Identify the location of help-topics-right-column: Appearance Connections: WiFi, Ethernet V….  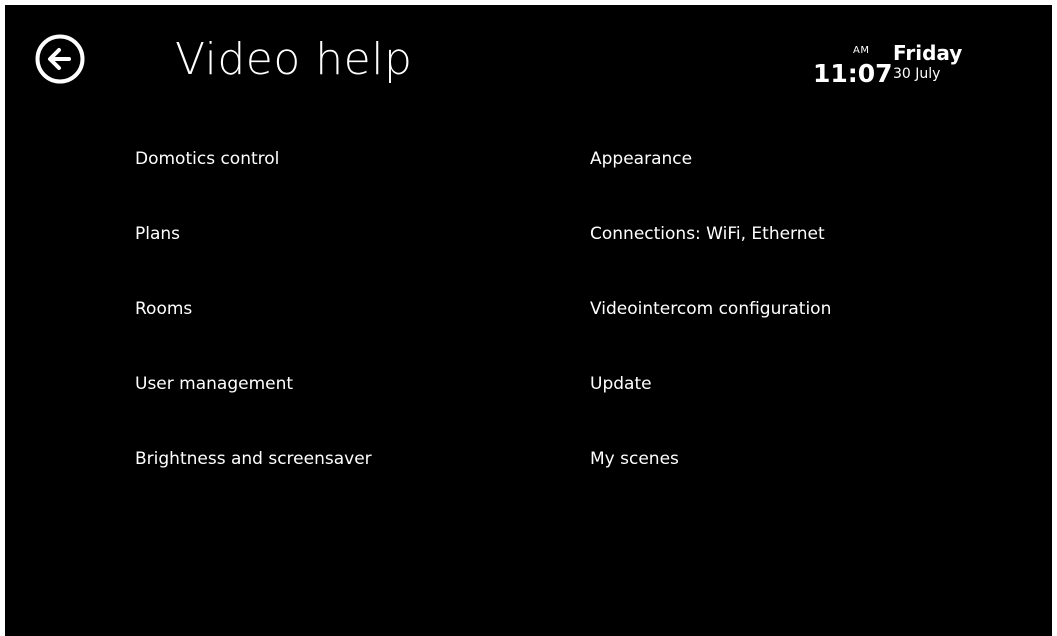
(710, 334).